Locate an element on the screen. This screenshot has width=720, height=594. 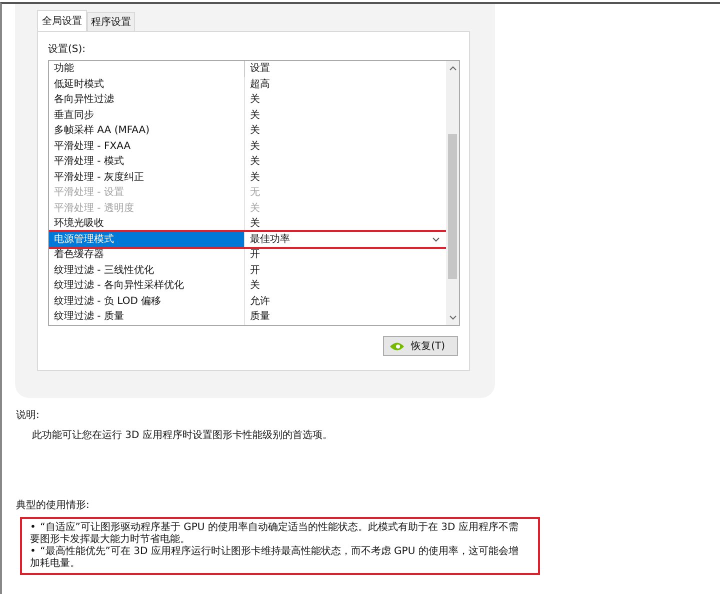
feature-cell: 环境光吸收 is located at coordinates (146, 224).